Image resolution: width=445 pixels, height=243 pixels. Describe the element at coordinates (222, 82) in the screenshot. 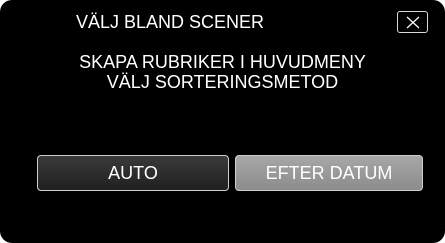

I see `message-line-2: VÄLJ SORTERINGSMETOD` at that location.